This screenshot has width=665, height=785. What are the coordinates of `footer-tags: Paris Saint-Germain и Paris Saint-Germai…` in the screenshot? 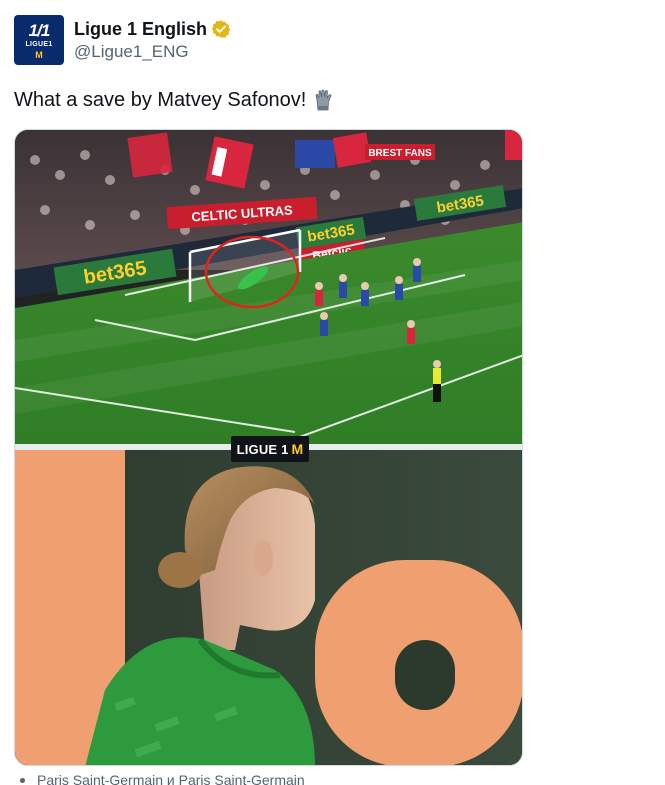 It's located at (162, 778).